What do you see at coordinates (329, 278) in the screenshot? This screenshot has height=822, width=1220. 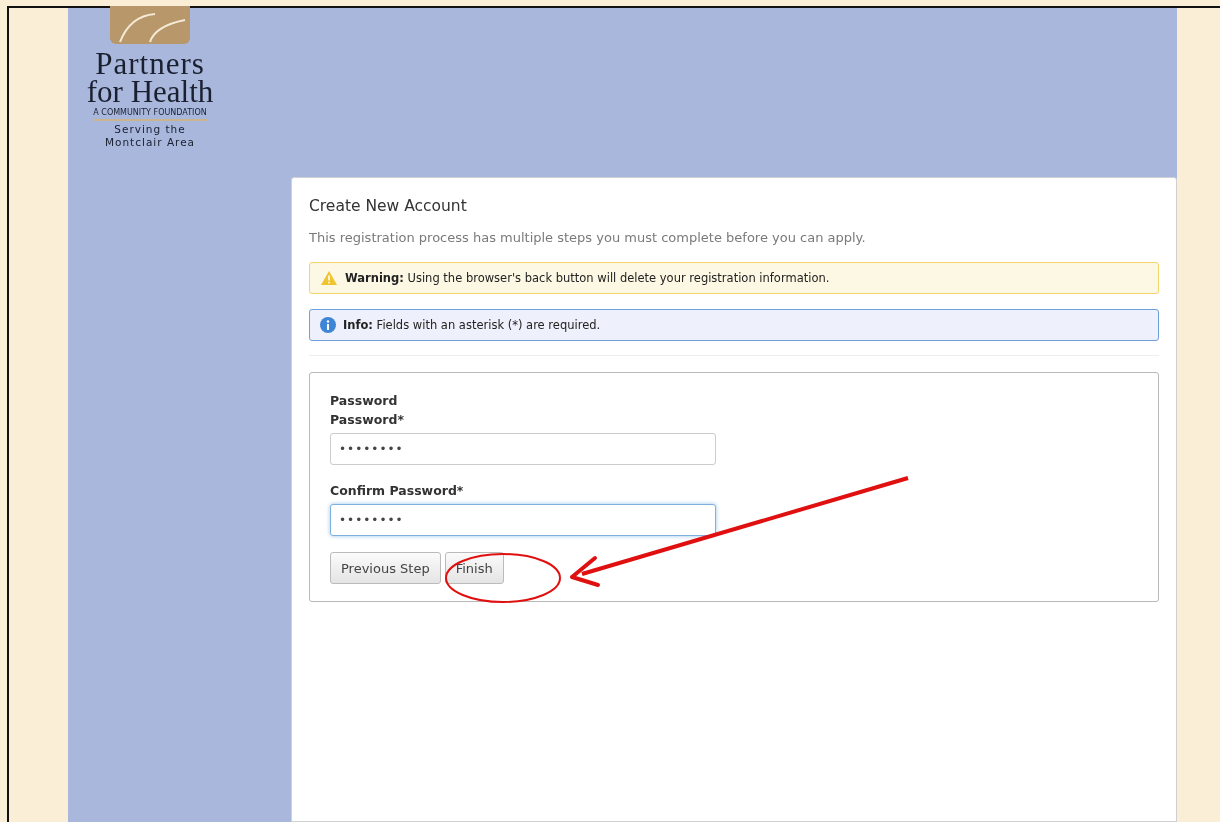 I see `warning-icon` at bounding box center [329, 278].